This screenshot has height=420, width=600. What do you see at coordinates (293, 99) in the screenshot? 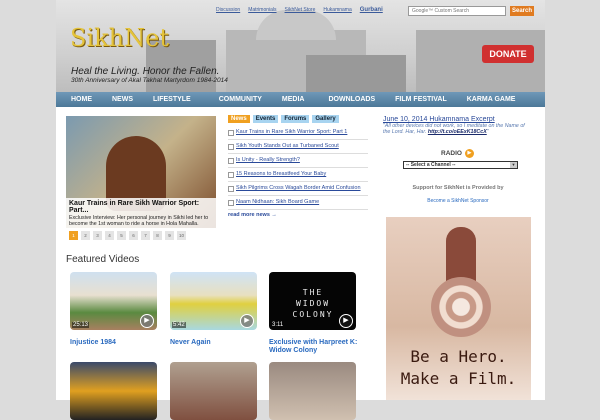
I see `nav-media: MEDIA` at bounding box center [293, 99].